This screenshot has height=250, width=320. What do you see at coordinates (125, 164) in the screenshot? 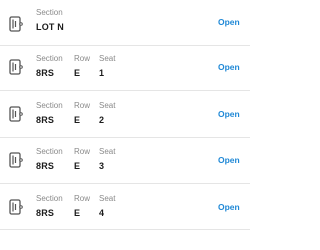
I see `ticket-row: Section 8RS Row E Seat 3 Open` at bounding box center [125, 164].